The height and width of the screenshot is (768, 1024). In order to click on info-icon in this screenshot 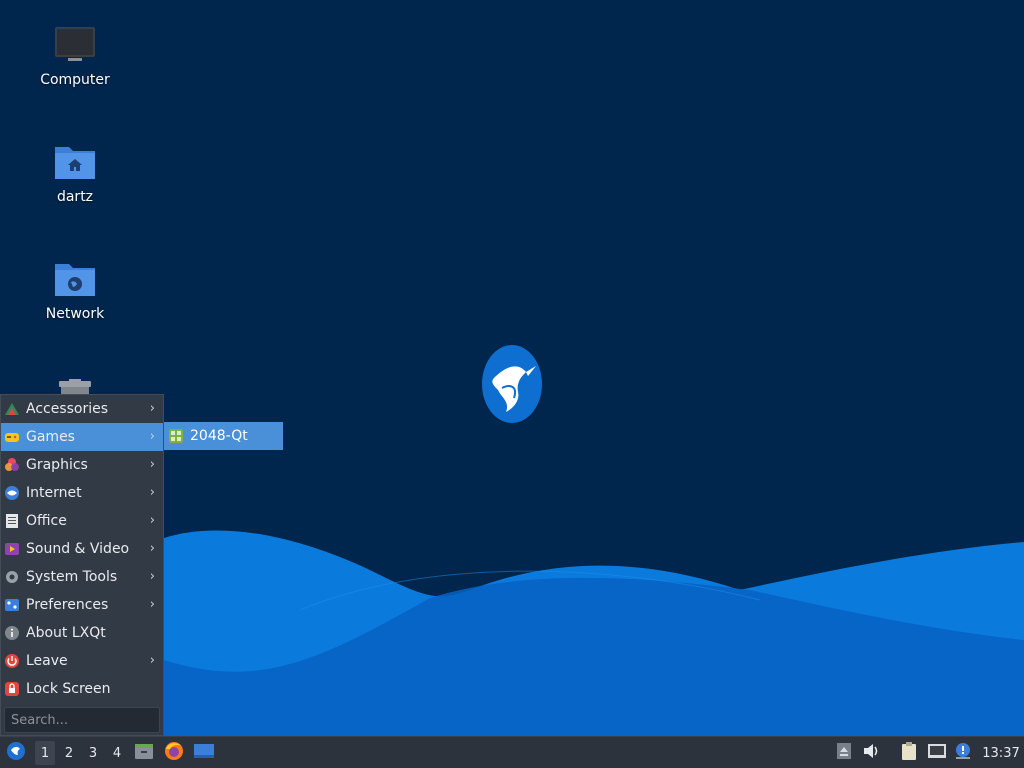, I will do `click(12, 633)`.